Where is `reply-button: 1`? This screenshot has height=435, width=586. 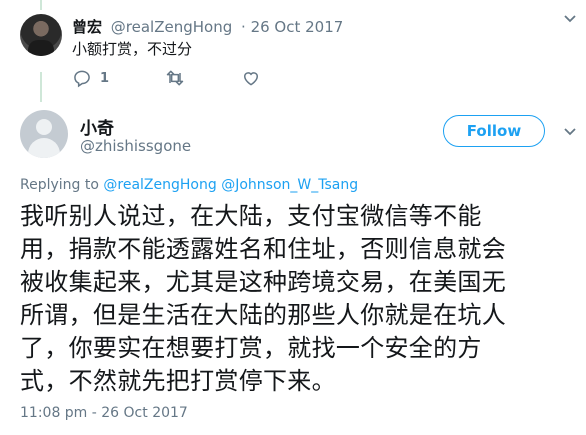 reply-button: 1 is located at coordinates (90, 78).